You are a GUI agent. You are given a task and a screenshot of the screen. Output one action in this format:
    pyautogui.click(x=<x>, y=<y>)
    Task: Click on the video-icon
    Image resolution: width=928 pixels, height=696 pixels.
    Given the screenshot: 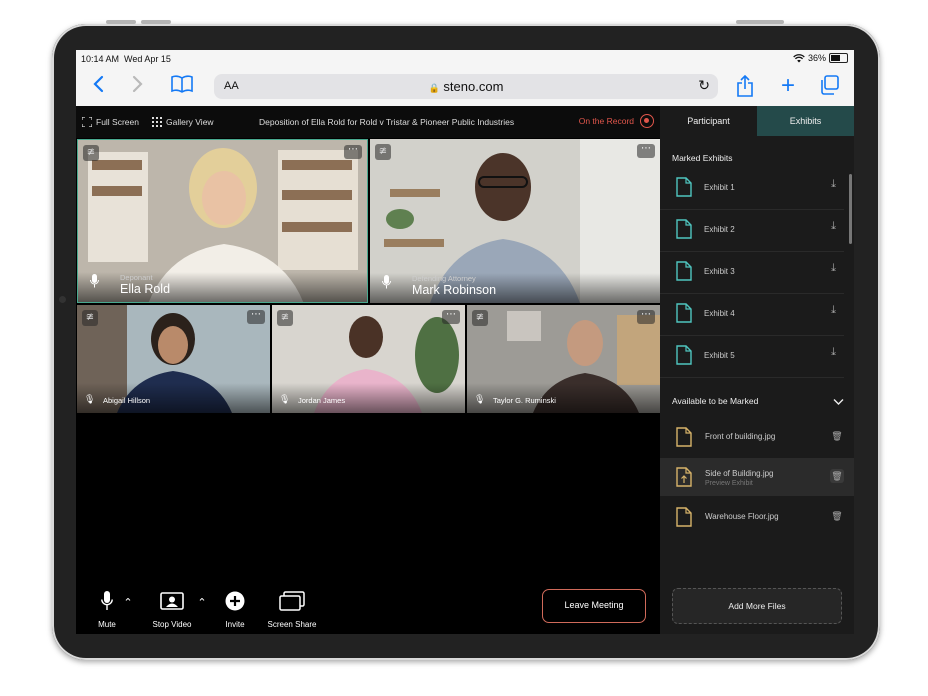 What is the action you would take?
    pyautogui.click(x=172, y=601)
    